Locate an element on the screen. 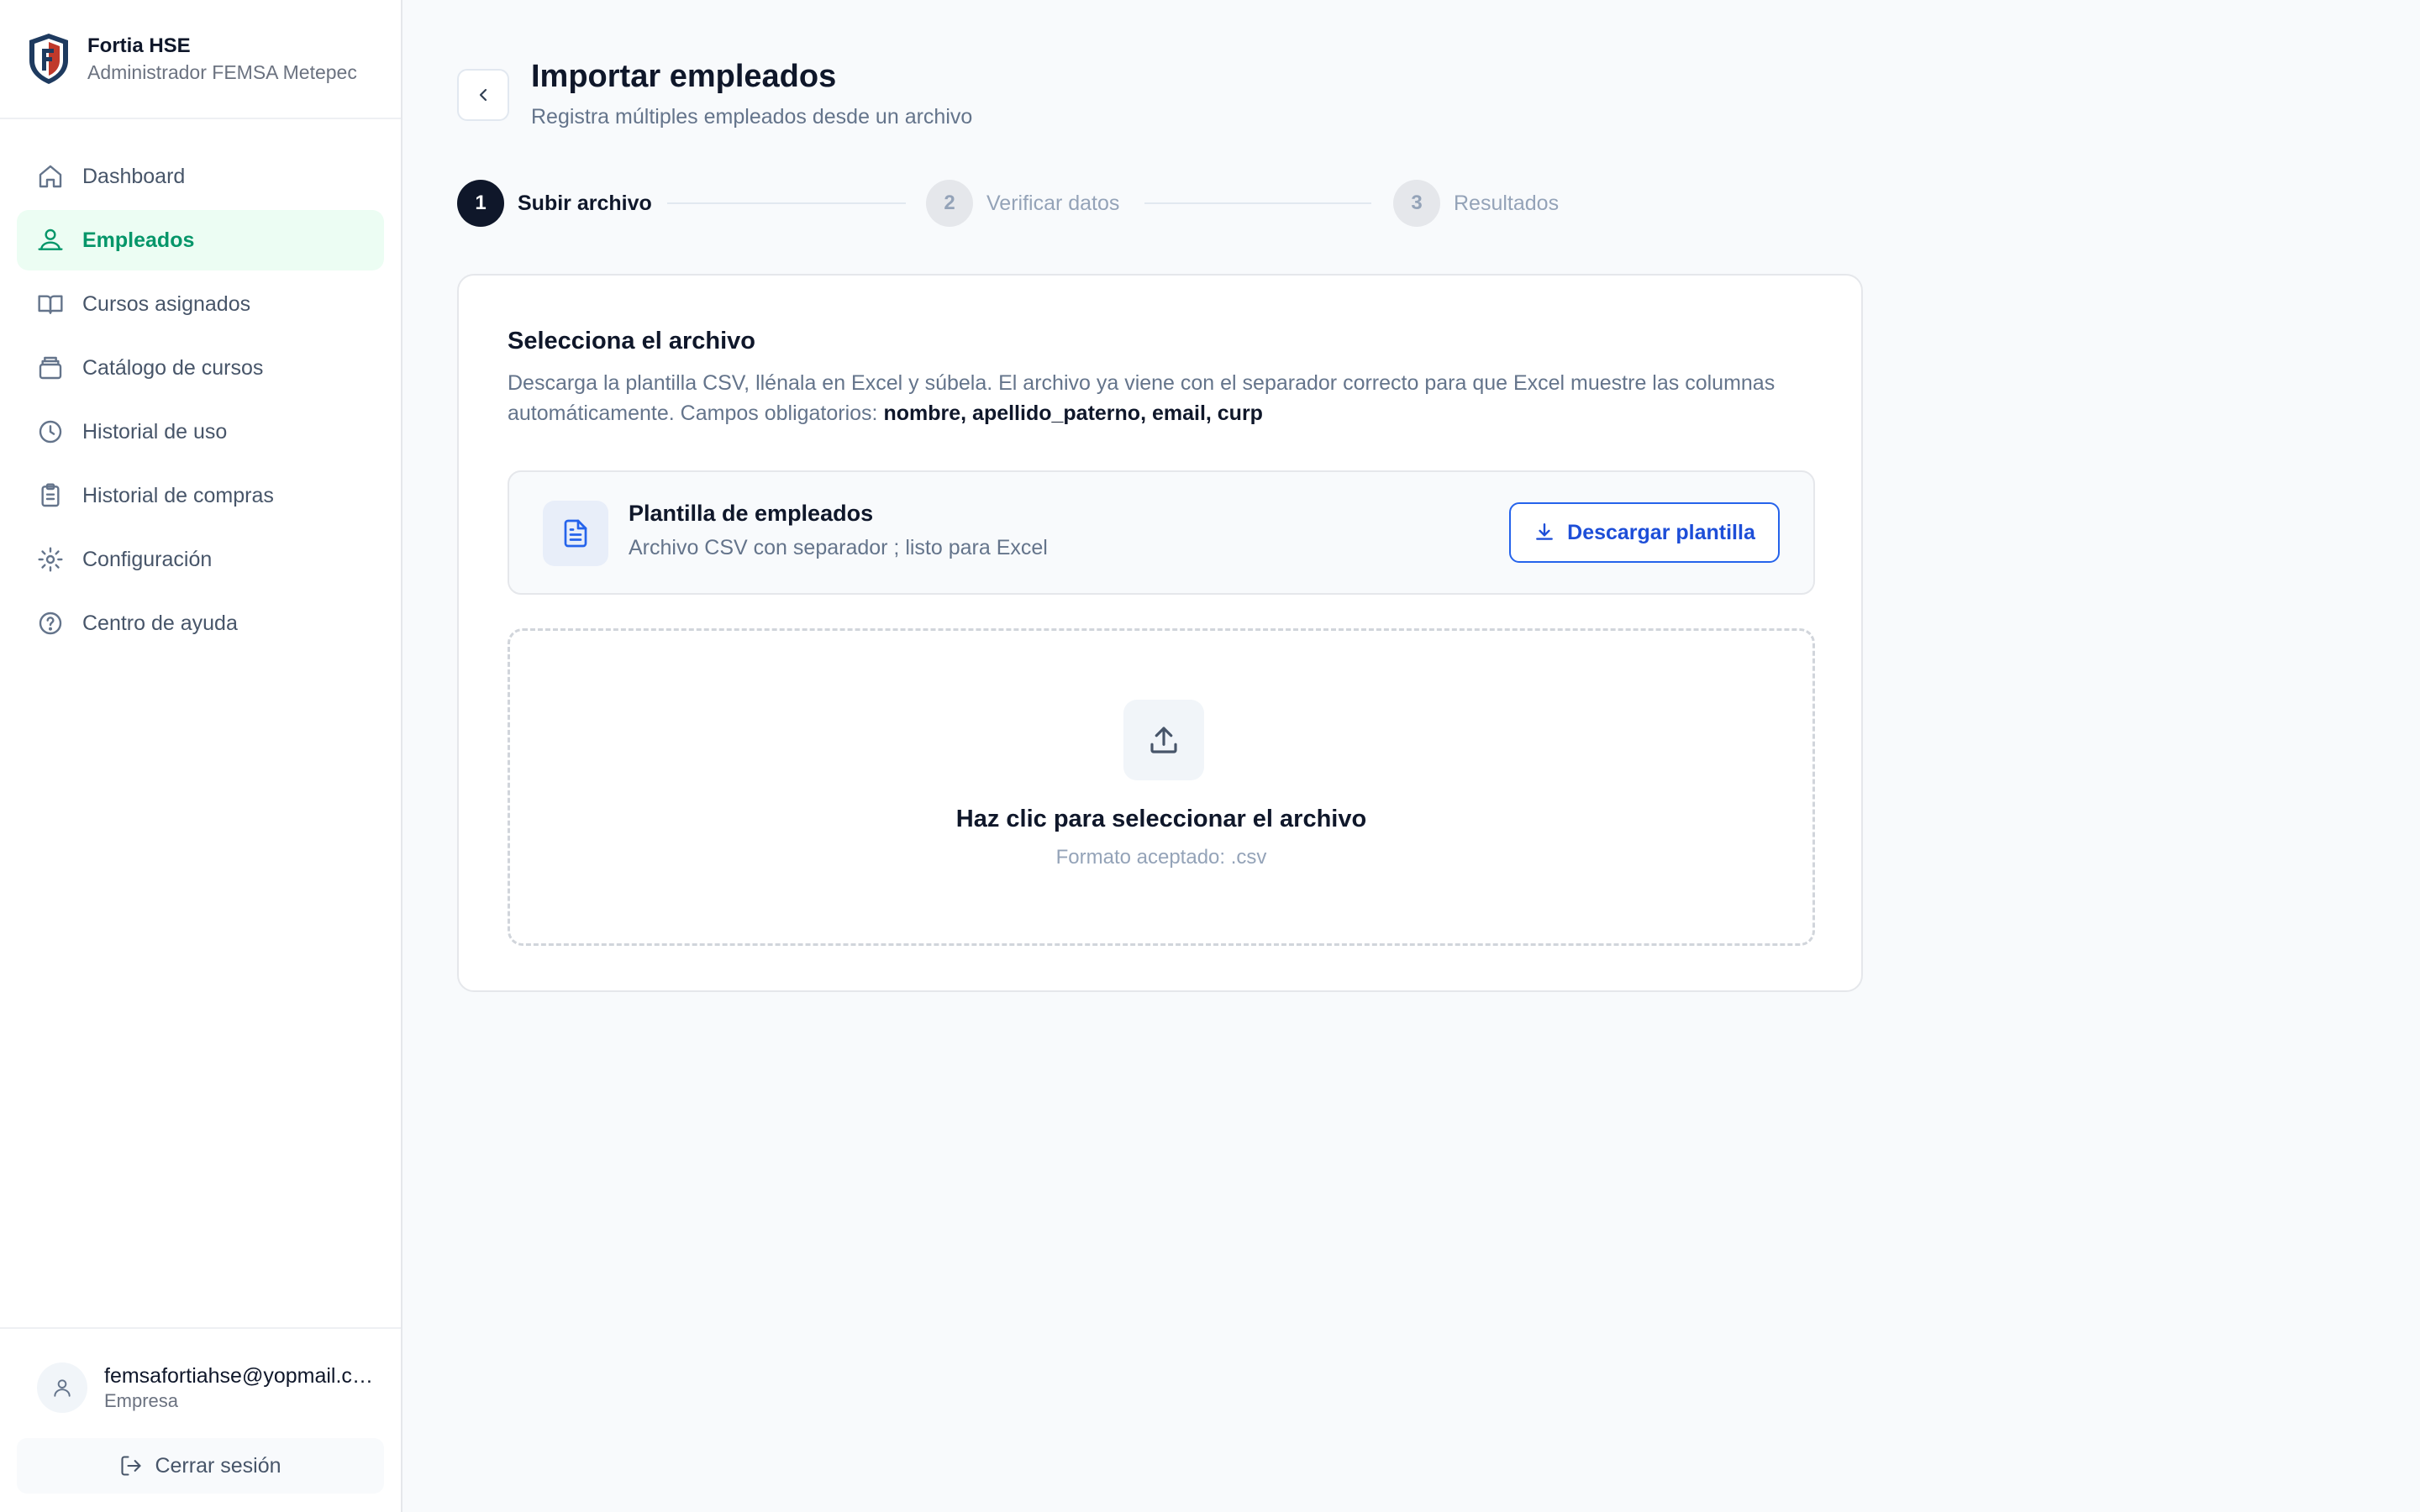 This screenshot has height=1512, width=2420. sidebar-item-empleados: Empleados is located at coordinates (200, 240).